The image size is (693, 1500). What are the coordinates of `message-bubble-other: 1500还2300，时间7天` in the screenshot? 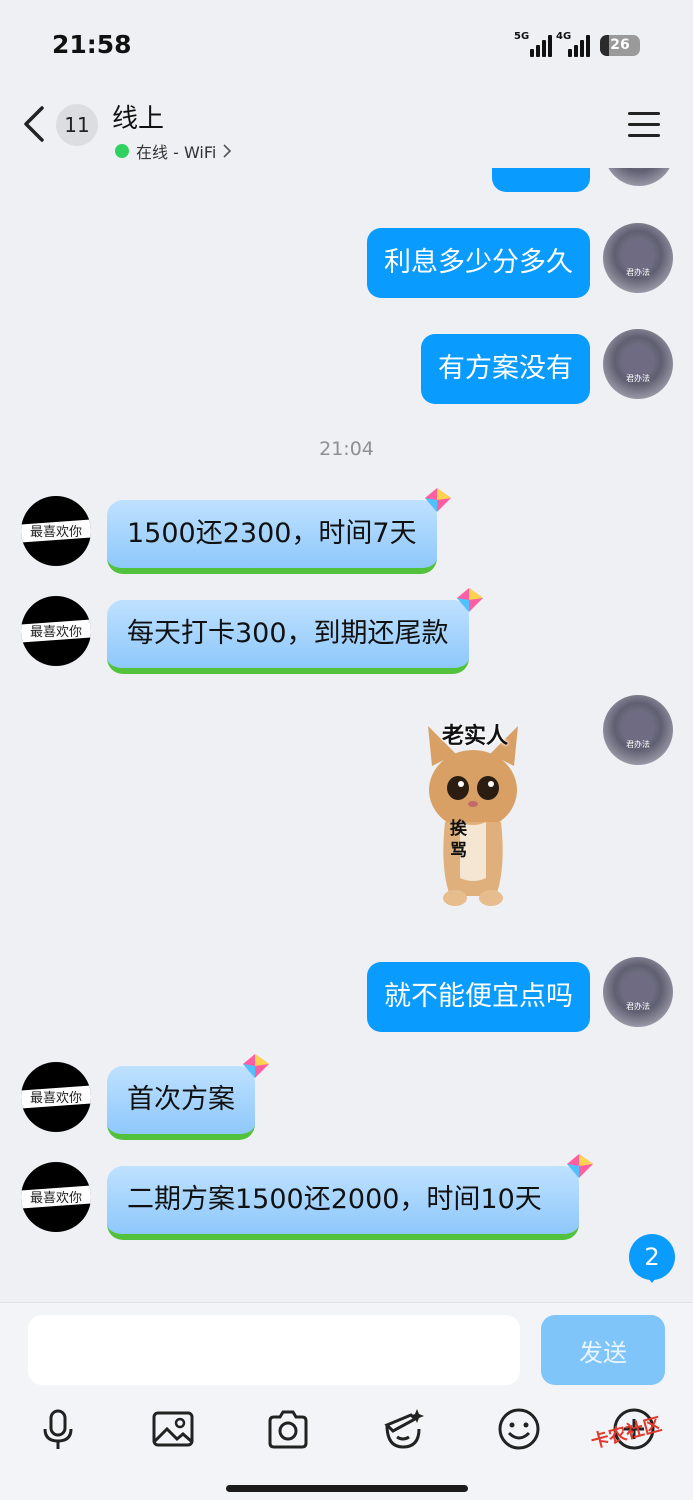 It's located at (279, 531).